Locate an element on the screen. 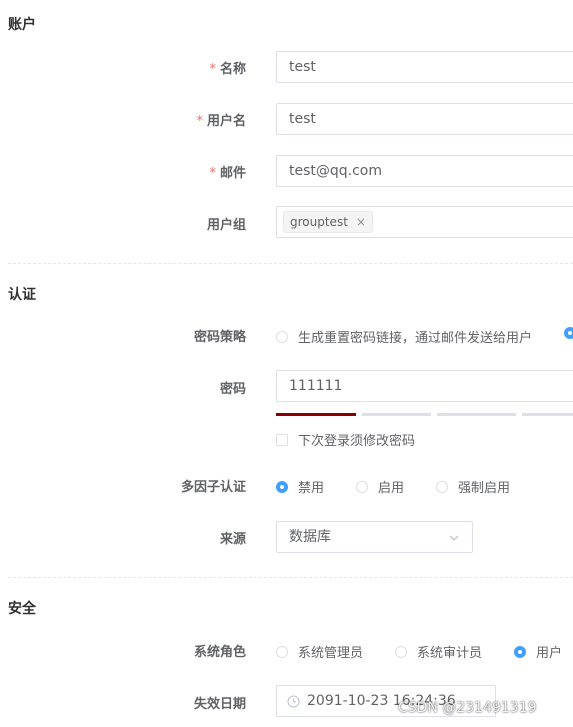 The image size is (573, 727). radio-role-auditor-label: 系统审计员 is located at coordinates (450, 653).